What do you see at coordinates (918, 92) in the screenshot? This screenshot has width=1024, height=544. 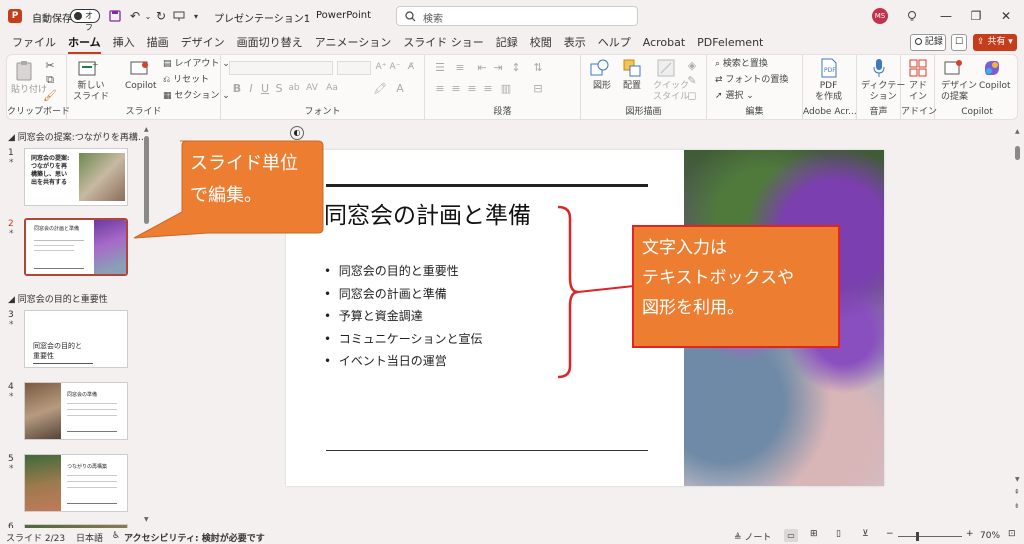 I see `addins-label: アド イン` at bounding box center [918, 92].